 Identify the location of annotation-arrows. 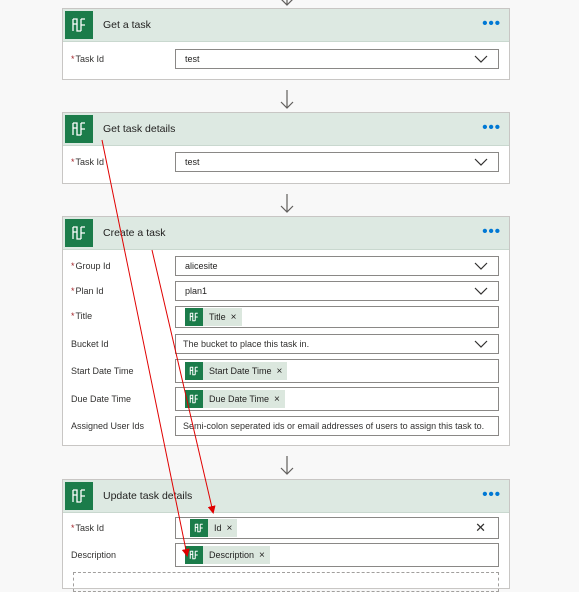
(158, 348).